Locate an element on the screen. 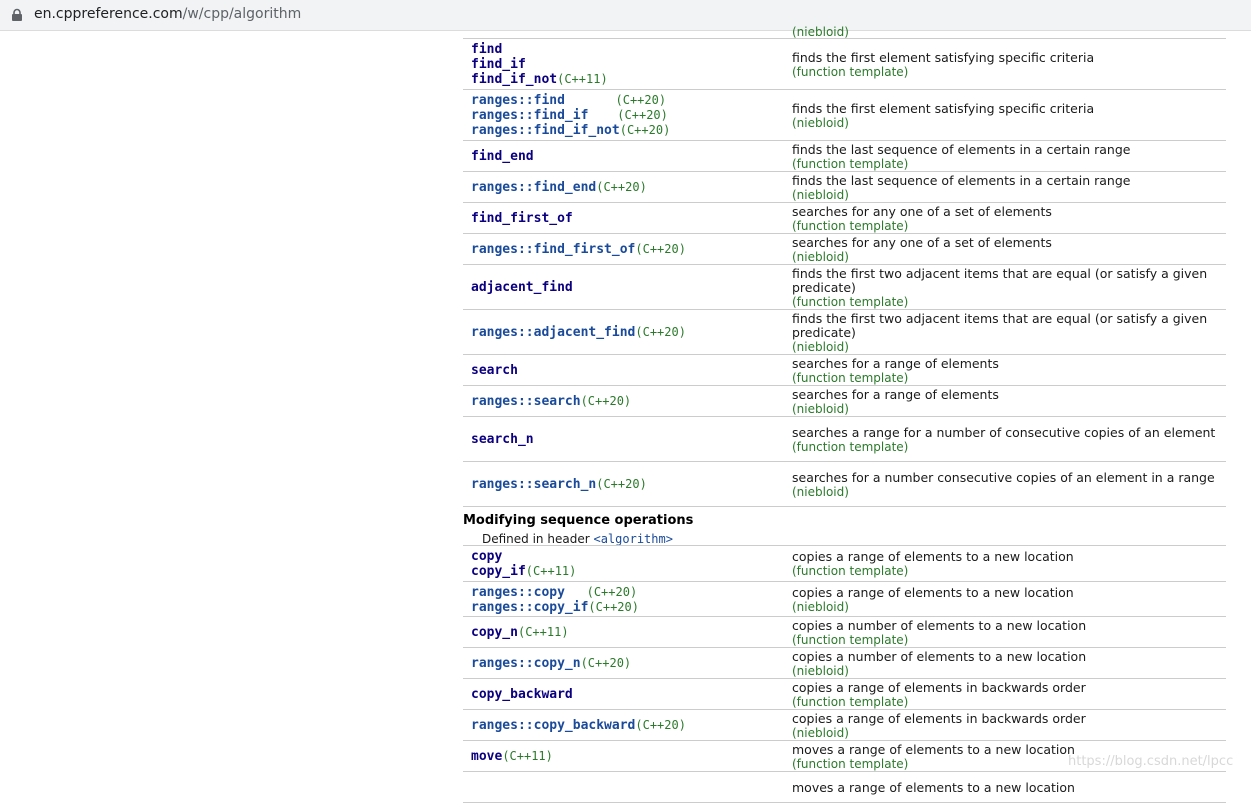  function-link: ranges::copy_n is located at coordinates (526, 663).